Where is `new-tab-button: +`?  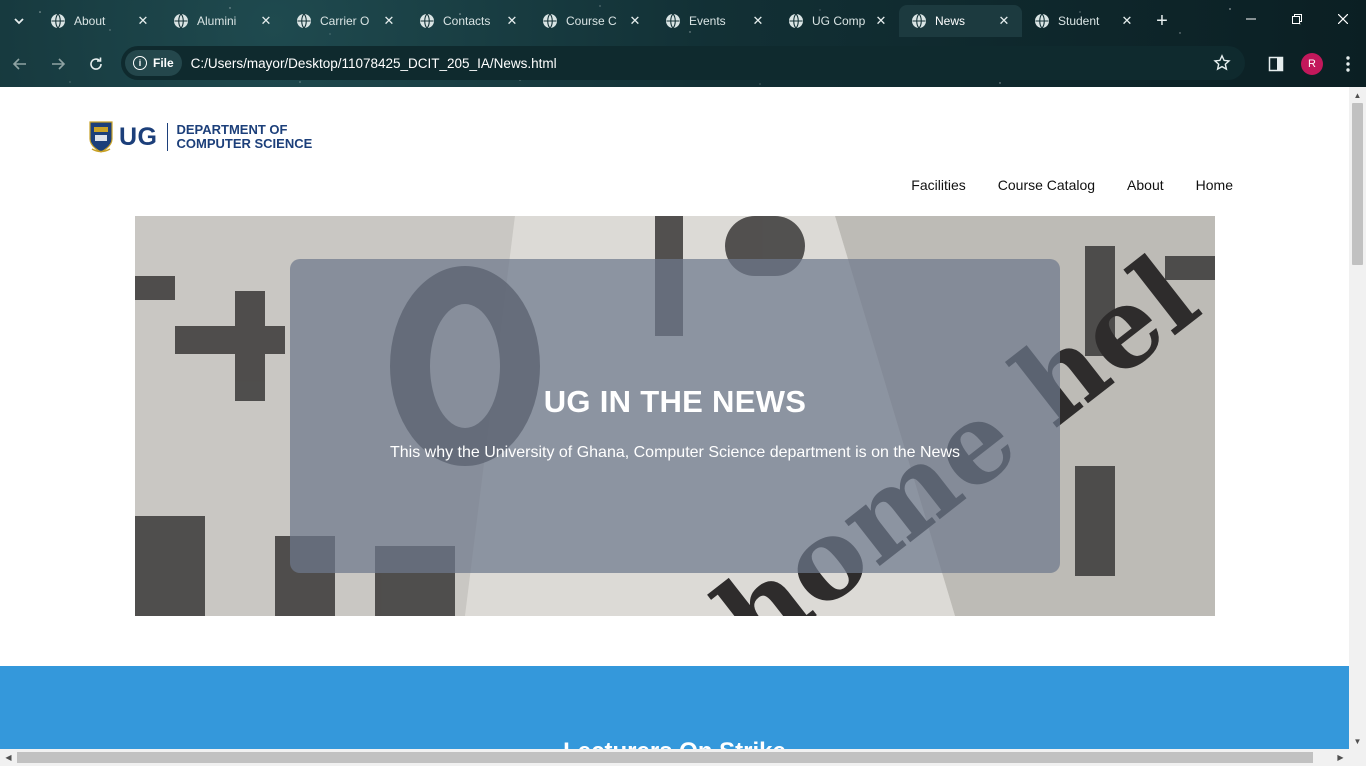
new-tab-button: + is located at coordinates (1162, 21).